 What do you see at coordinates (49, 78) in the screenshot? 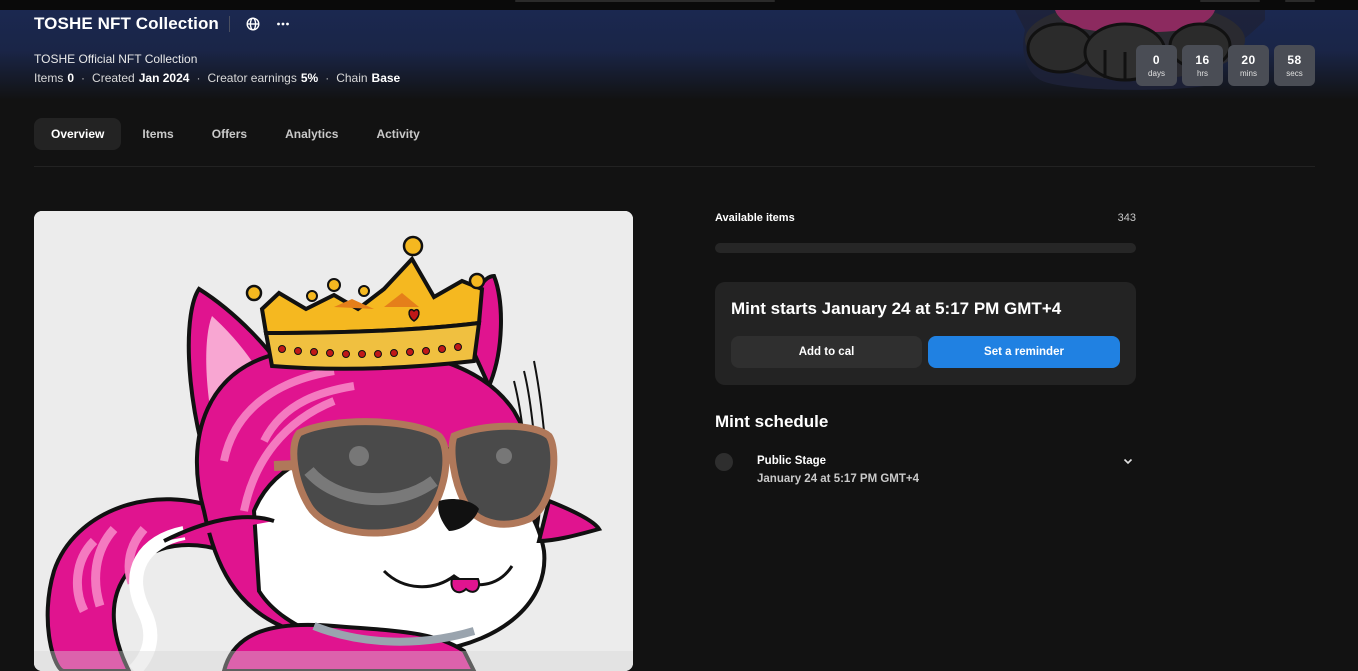
I see `meta-items-label: Items` at bounding box center [49, 78].